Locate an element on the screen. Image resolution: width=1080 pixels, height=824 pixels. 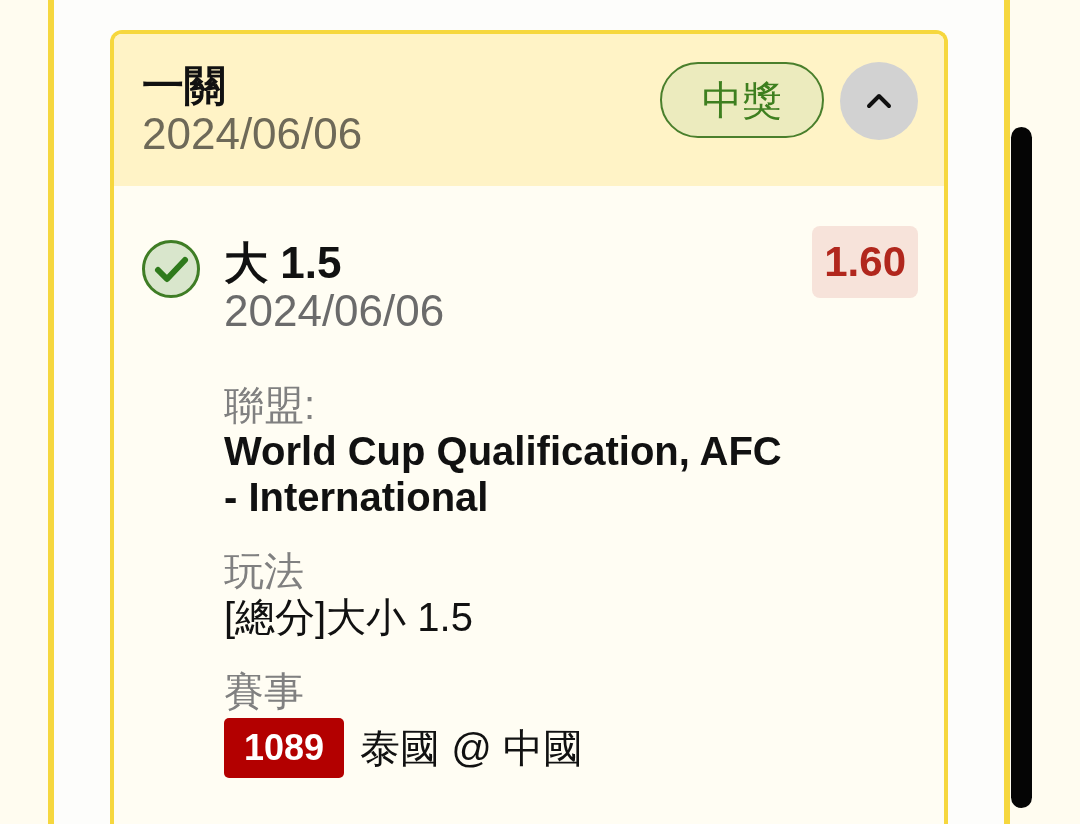
status-badge: 中獎 is located at coordinates (742, 100).